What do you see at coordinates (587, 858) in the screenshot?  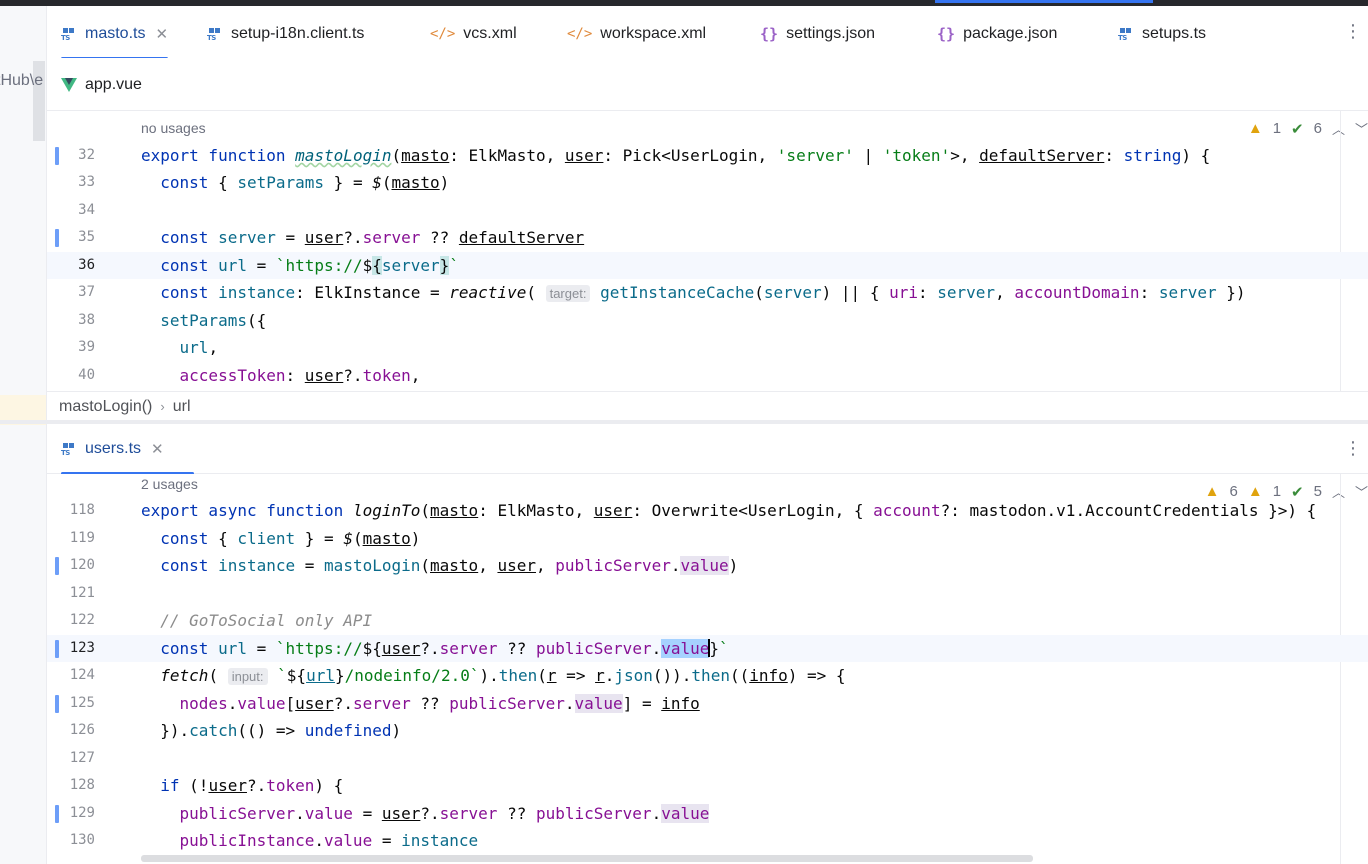 I see `horizontal-scrollbar` at bounding box center [587, 858].